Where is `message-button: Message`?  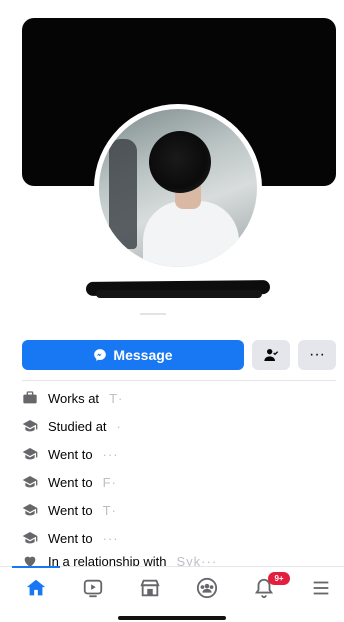
message-button: Message is located at coordinates (133, 355).